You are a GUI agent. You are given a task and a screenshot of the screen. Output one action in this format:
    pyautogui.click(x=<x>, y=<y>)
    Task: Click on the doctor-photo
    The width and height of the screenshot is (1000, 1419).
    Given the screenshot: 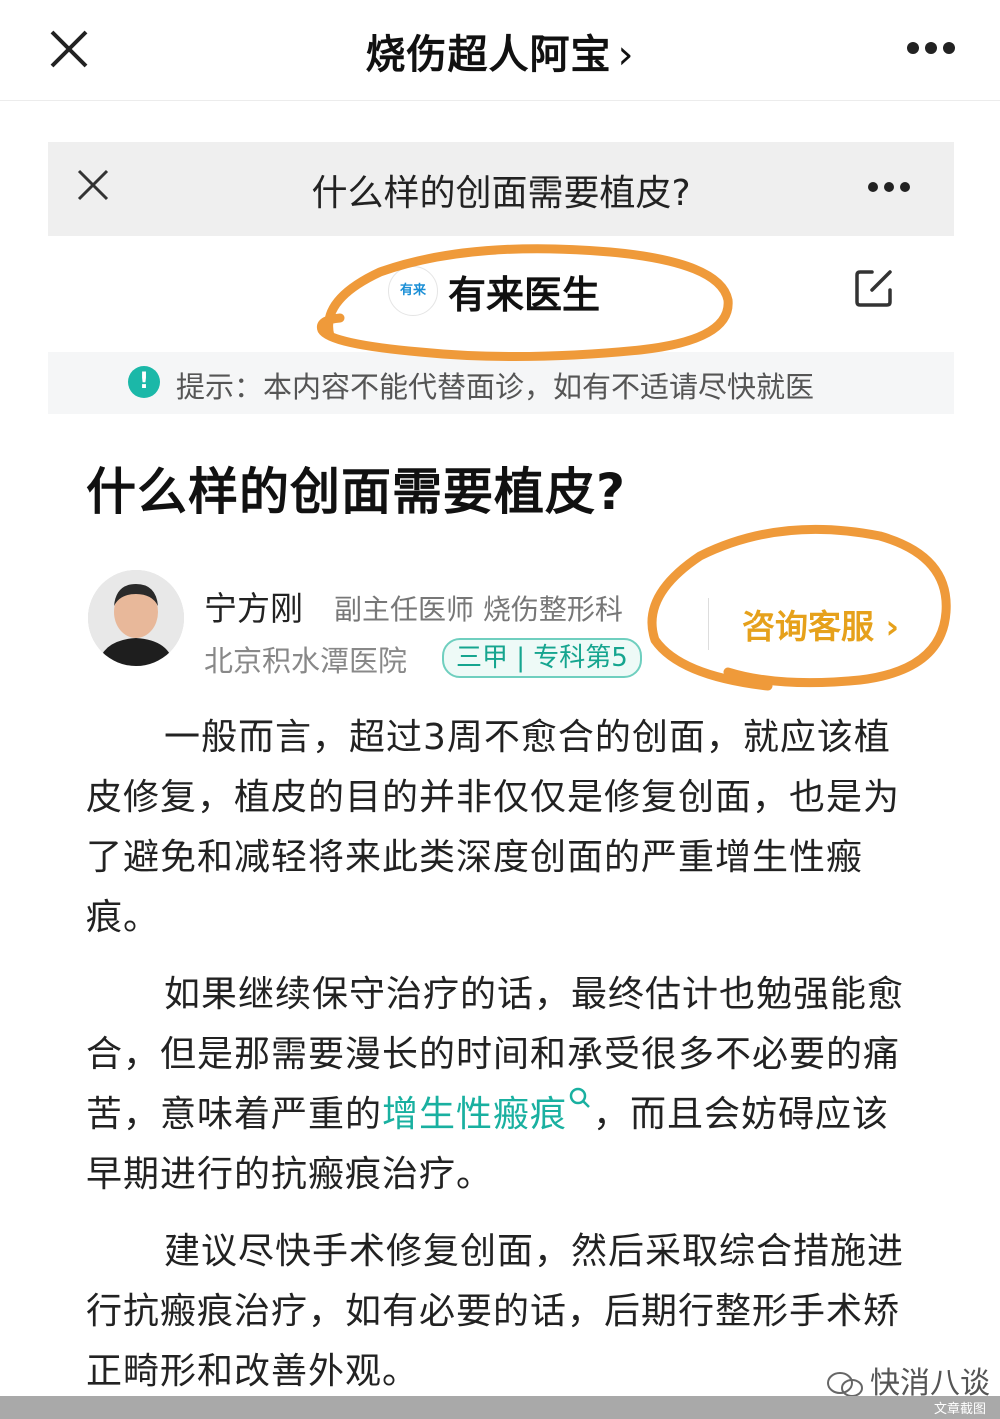 What is the action you would take?
    pyautogui.click(x=136, y=618)
    